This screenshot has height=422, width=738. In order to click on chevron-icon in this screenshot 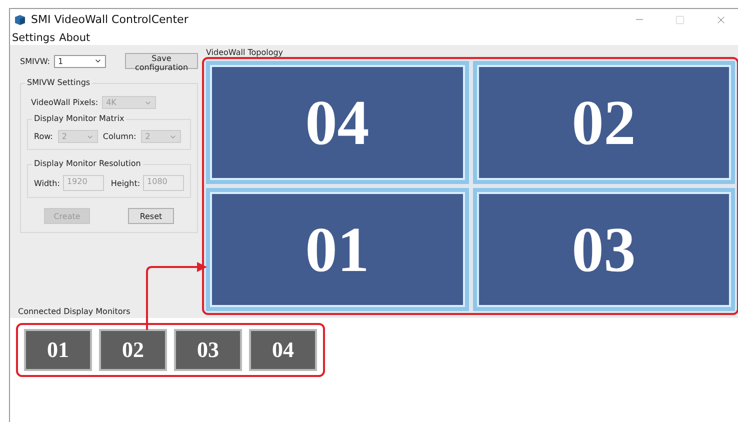, I will do `click(98, 61)`.